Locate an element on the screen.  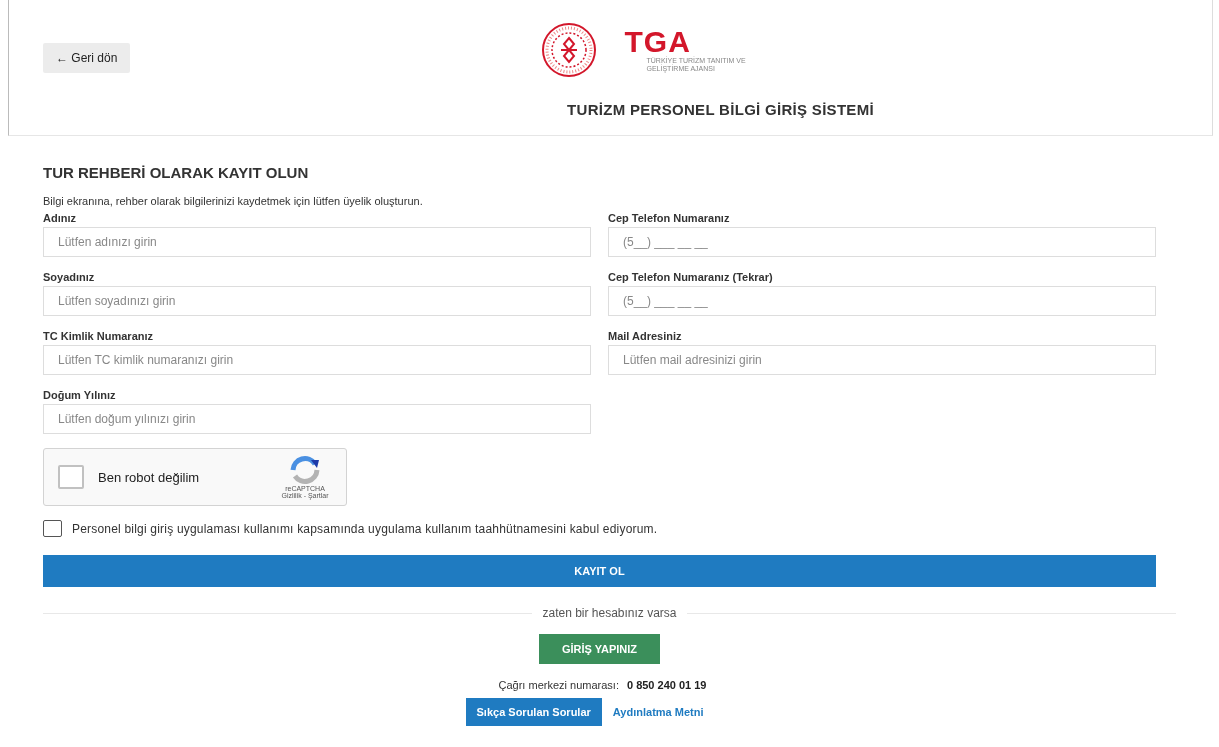
input-field: Lütfen adınızı girin is located at coordinates (317, 242).